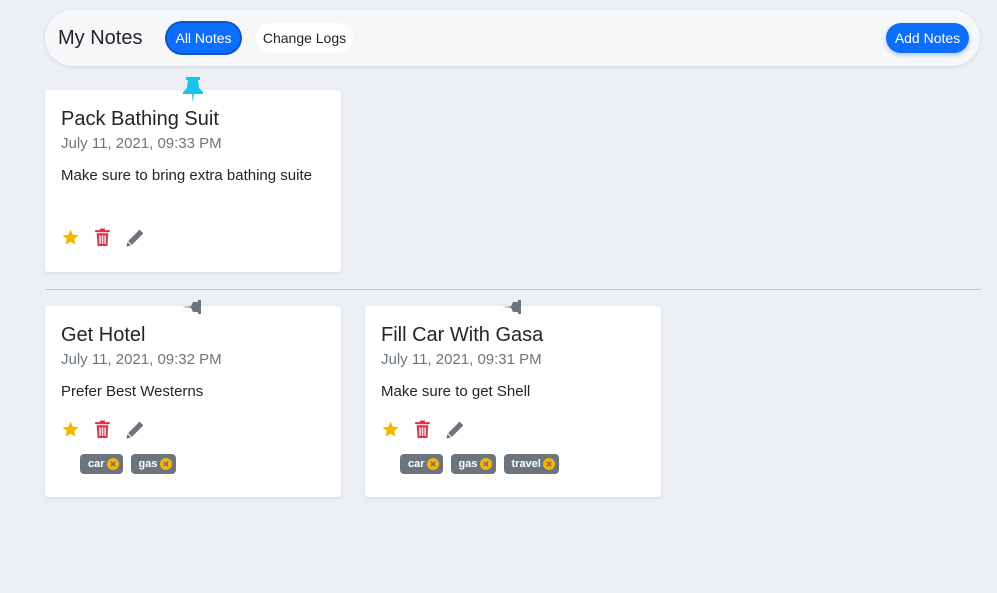 The height and width of the screenshot is (593, 997). What do you see at coordinates (456, 391) in the screenshot?
I see `note-body: Make sure to get Shell` at bounding box center [456, 391].